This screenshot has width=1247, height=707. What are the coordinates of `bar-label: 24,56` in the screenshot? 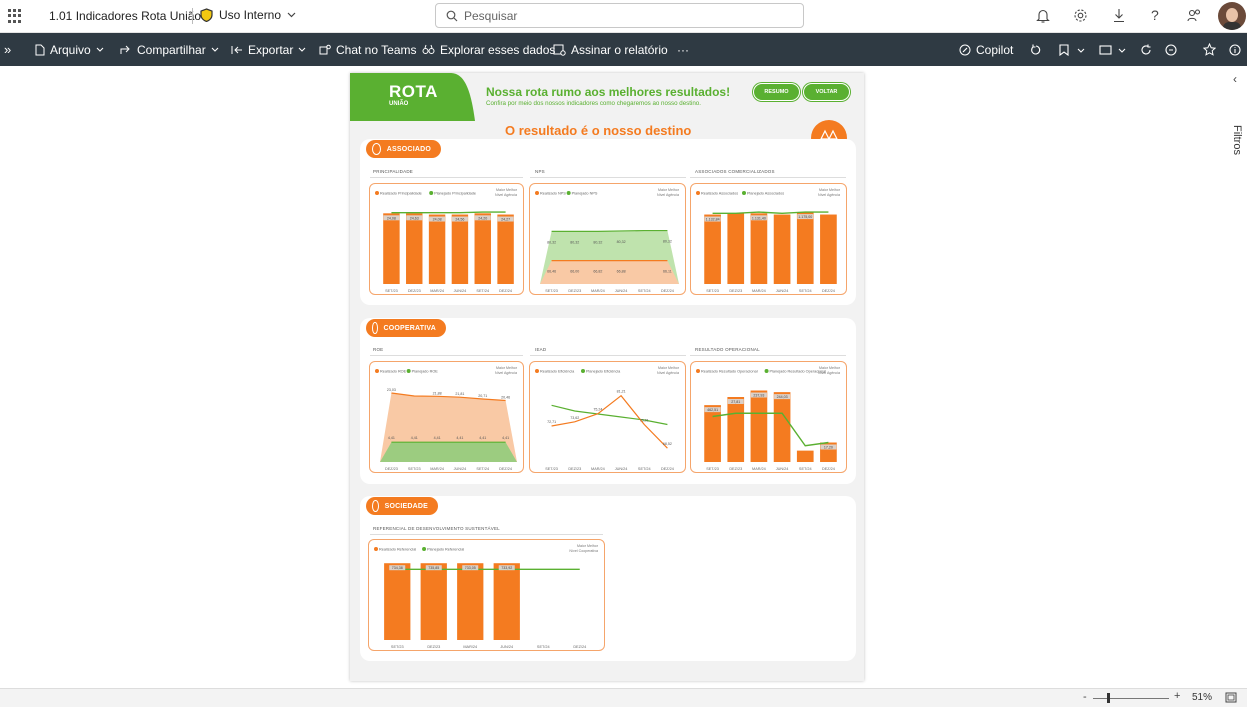 It's located at (459, 220).